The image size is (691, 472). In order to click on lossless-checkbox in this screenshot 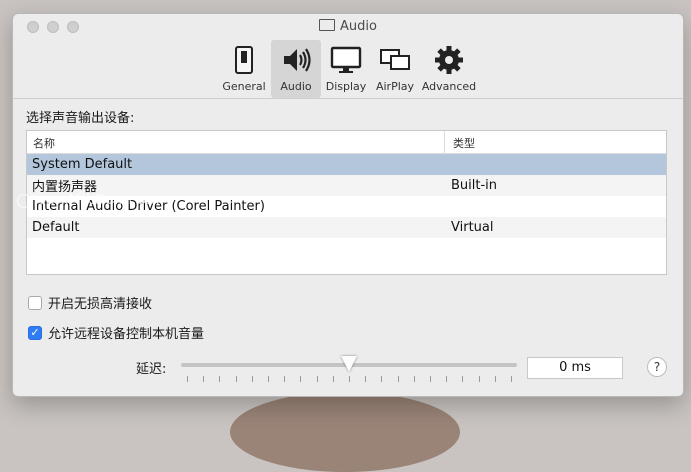, I will do `click(35, 302)`.